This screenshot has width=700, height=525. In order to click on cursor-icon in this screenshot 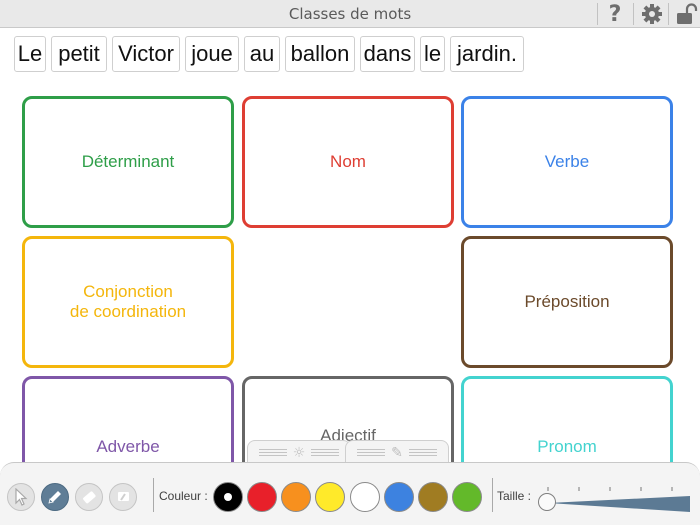, I will do `click(21, 497)`.